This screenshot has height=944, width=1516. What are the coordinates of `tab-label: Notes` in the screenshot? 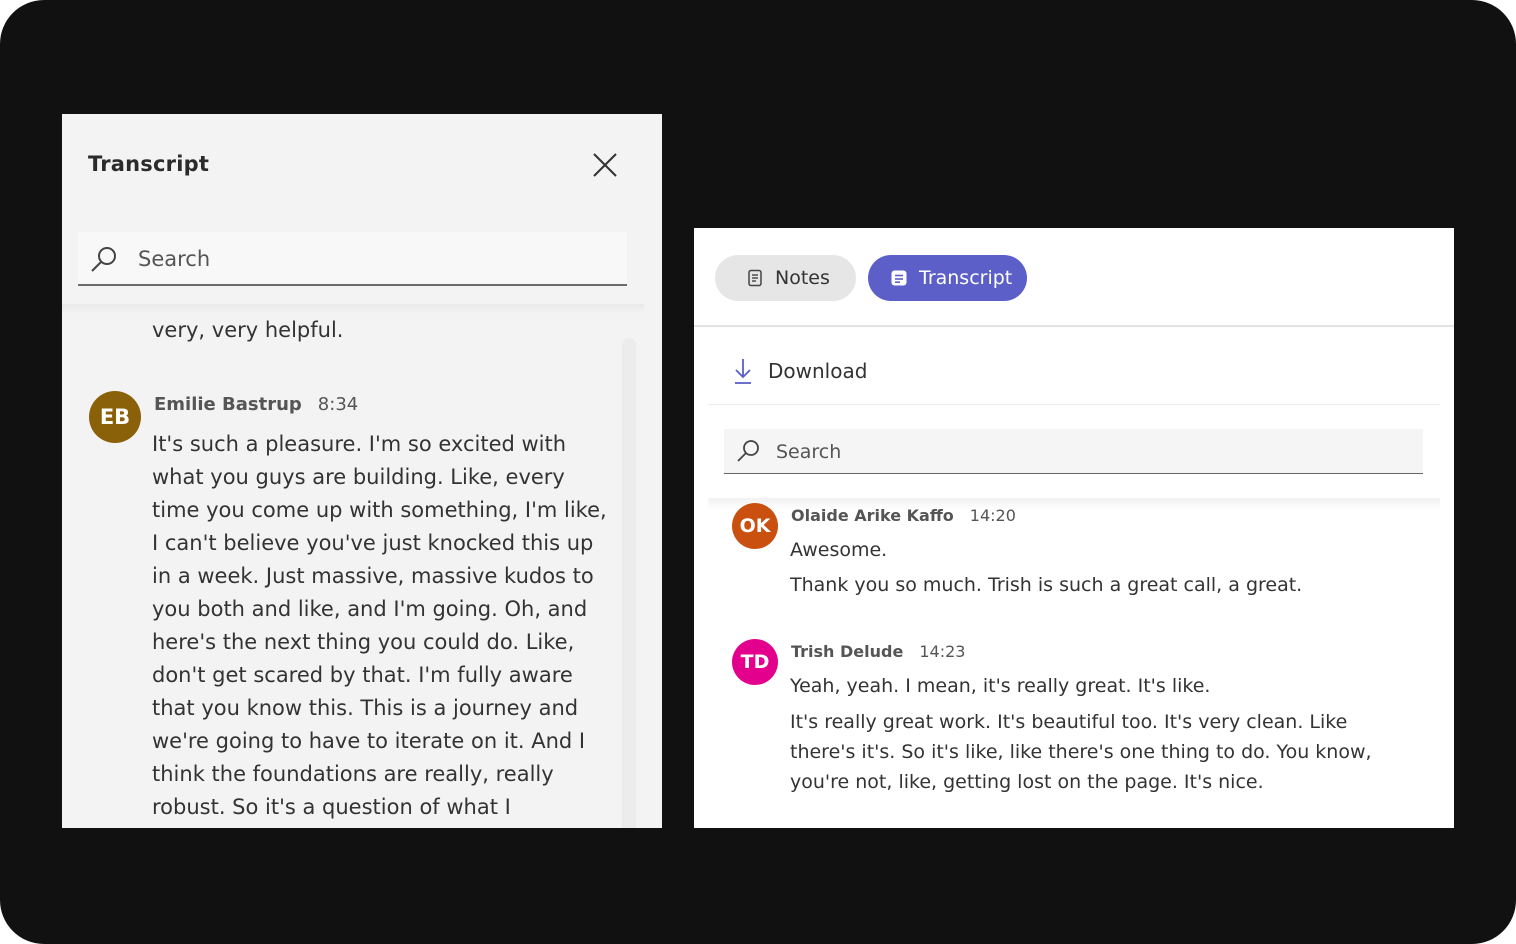 It's located at (802, 278).